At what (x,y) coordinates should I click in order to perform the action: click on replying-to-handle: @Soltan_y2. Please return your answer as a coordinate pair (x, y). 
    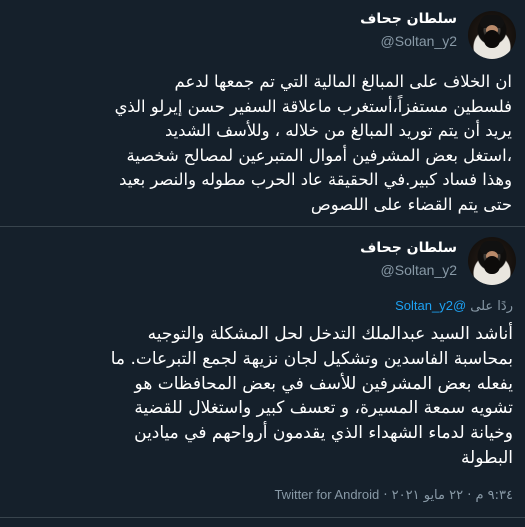
    Looking at the image, I should click on (430, 305).